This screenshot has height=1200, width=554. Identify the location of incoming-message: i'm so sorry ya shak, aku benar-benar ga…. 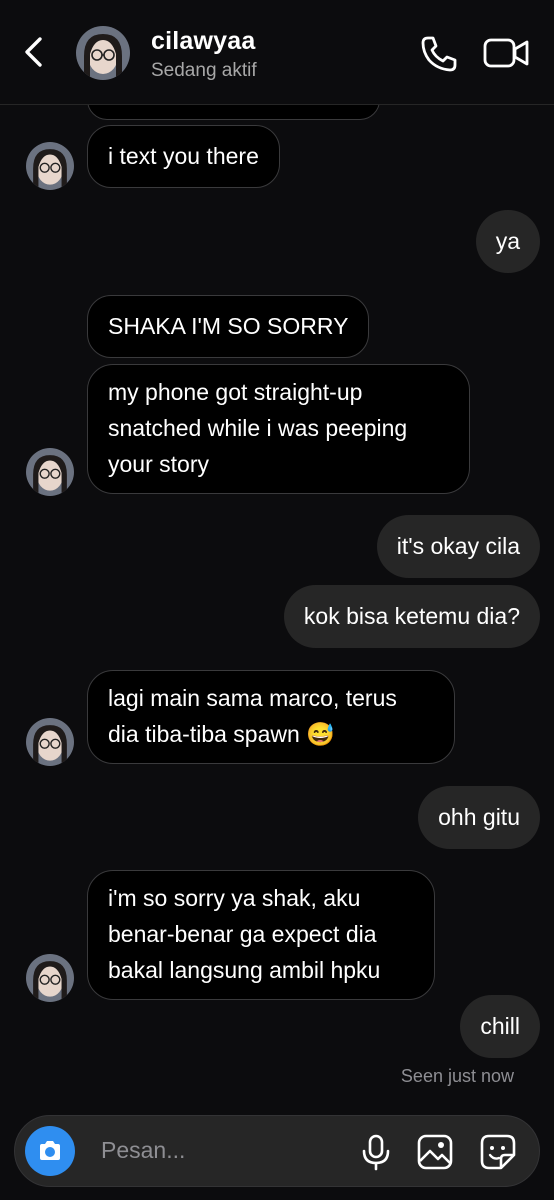
(261, 935).